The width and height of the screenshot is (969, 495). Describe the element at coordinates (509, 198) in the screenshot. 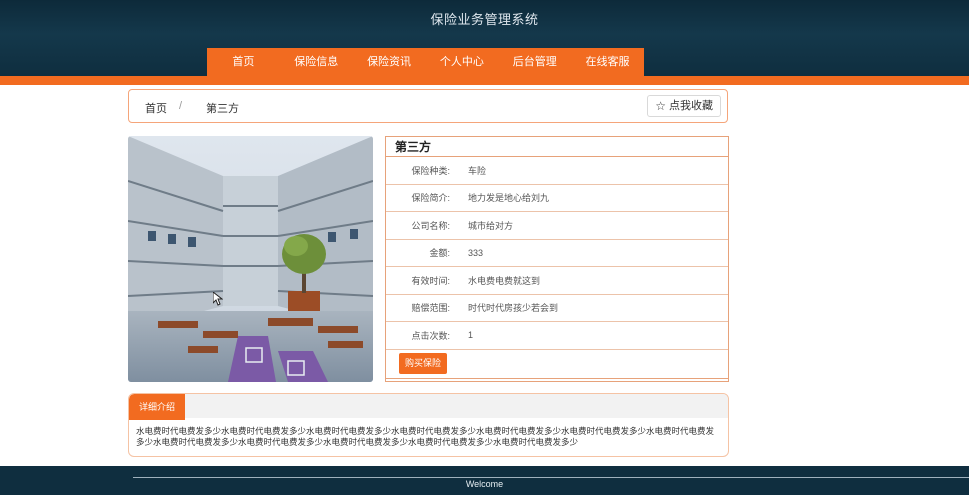

I see `detail-value: 地力发是地心给刘九` at that location.